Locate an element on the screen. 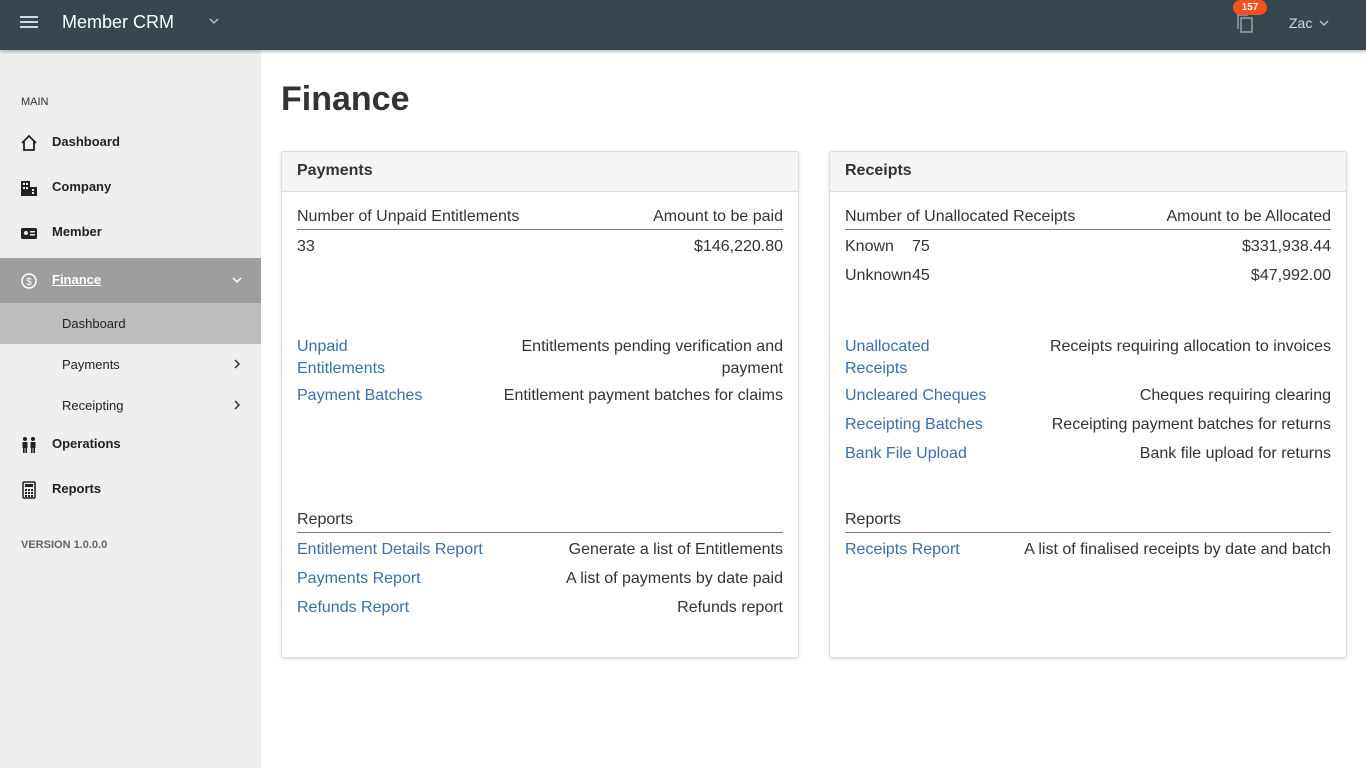 The image size is (1366, 768). card-title: Payments is located at coordinates (335, 170).